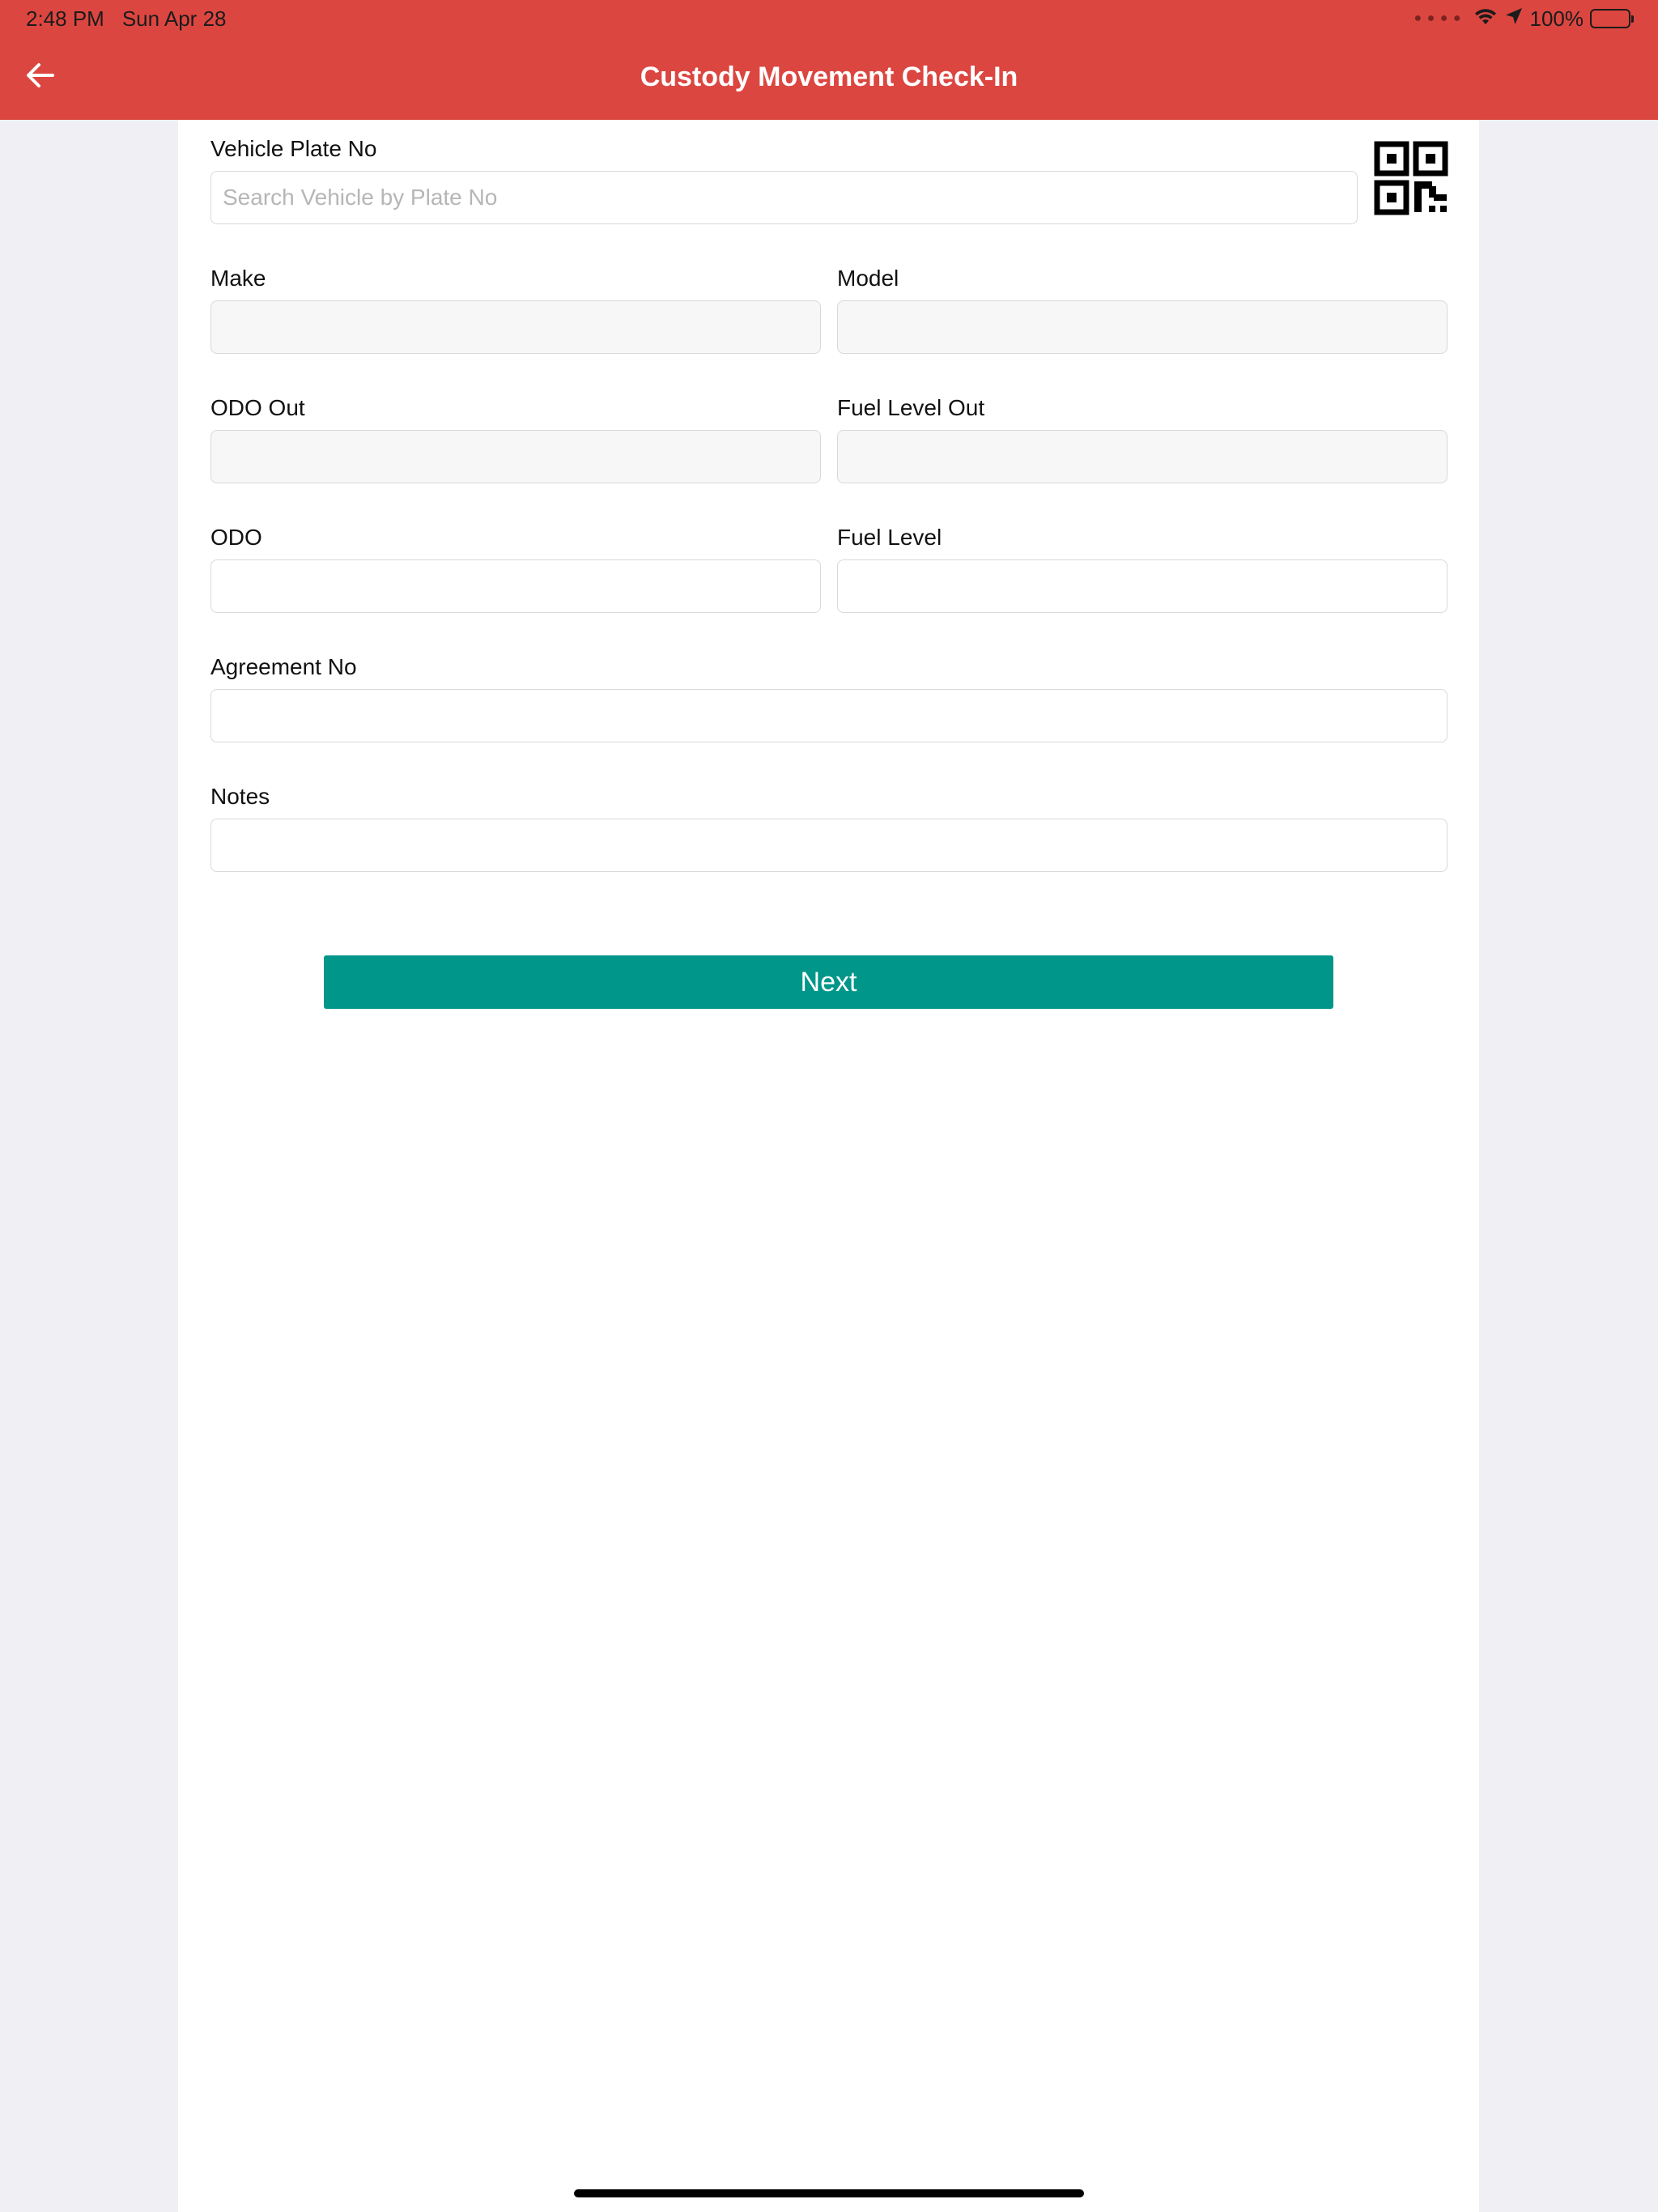 The height and width of the screenshot is (2212, 1658). Describe the element at coordinates (911, 408) in the screenshot. I see `fuel-level-out-label: Fuel Level Out` at that location.